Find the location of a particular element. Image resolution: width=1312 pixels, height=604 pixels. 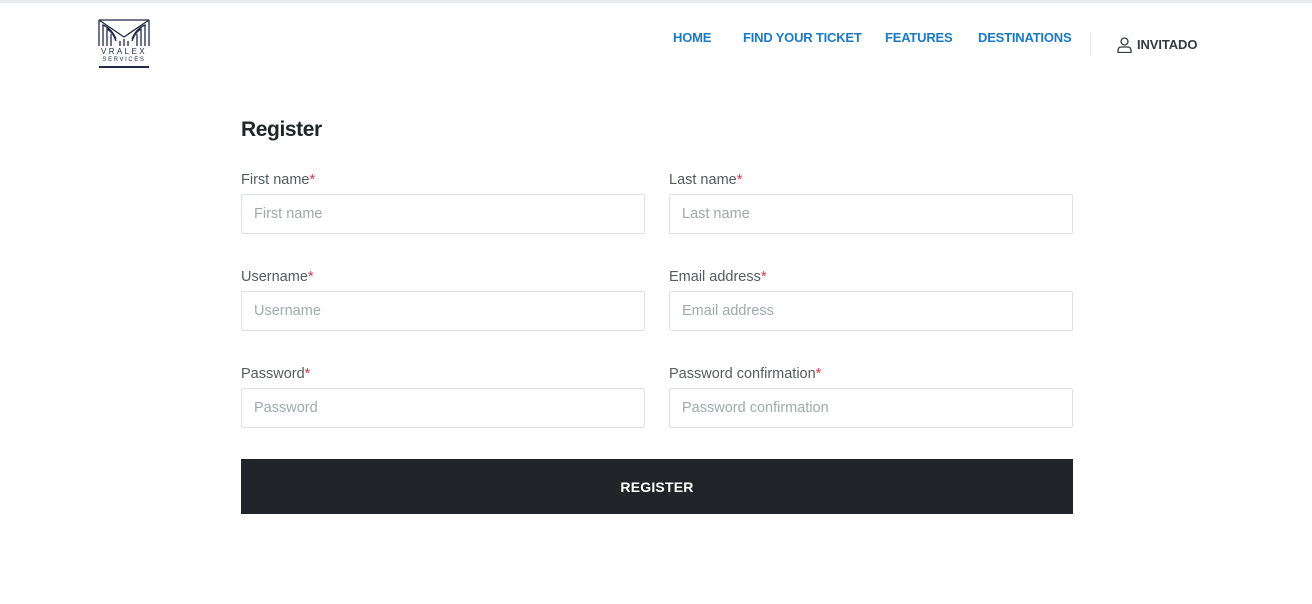

user-icon is located at coordinates (1124, 44).